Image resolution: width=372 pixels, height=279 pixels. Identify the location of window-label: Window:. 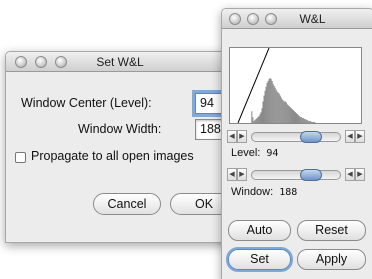
(252, 192).